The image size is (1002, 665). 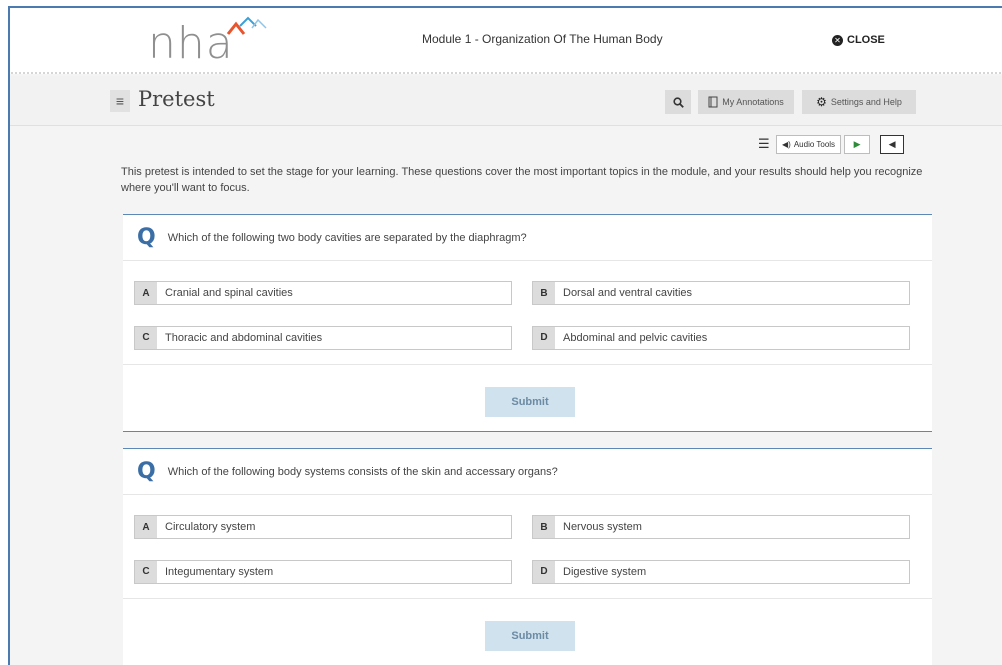 What do you see at coordinates (814, 144) in the screenshot?
I see `audio-tools-label: Audio Tools` at bounding box center [814, 144].